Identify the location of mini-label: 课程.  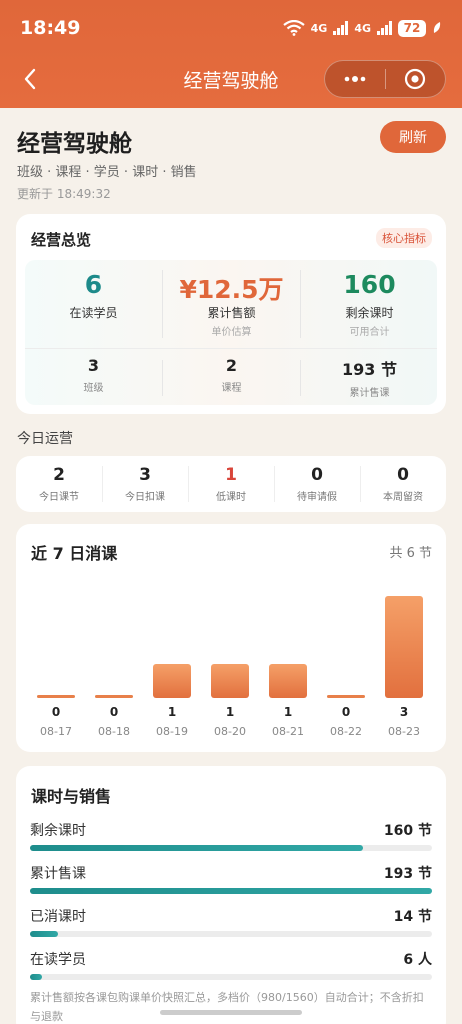
(231, 388).